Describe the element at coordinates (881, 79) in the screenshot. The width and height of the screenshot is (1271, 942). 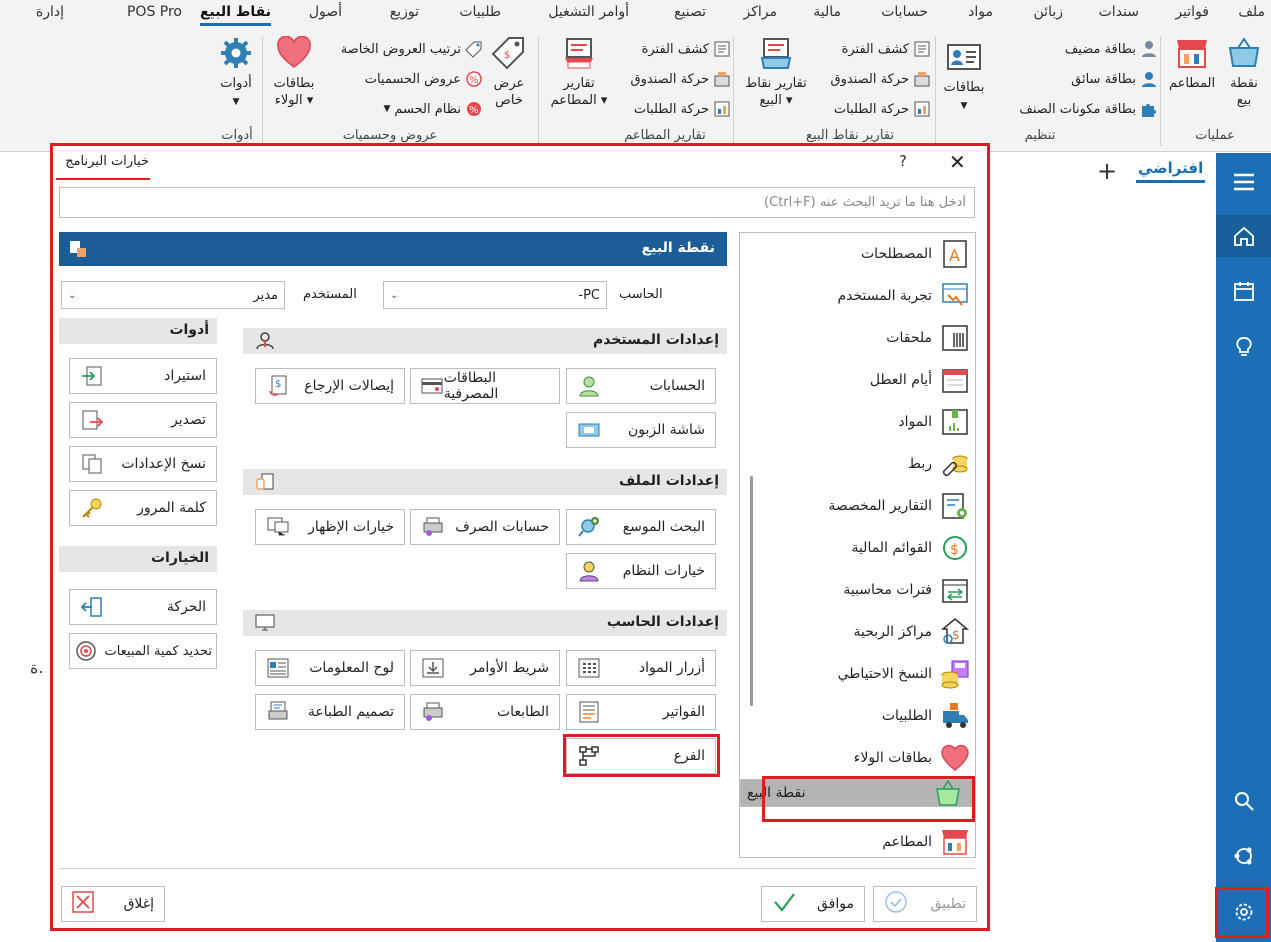
I see `pos-cash-movement-button: حركة الصندوق` at that location.